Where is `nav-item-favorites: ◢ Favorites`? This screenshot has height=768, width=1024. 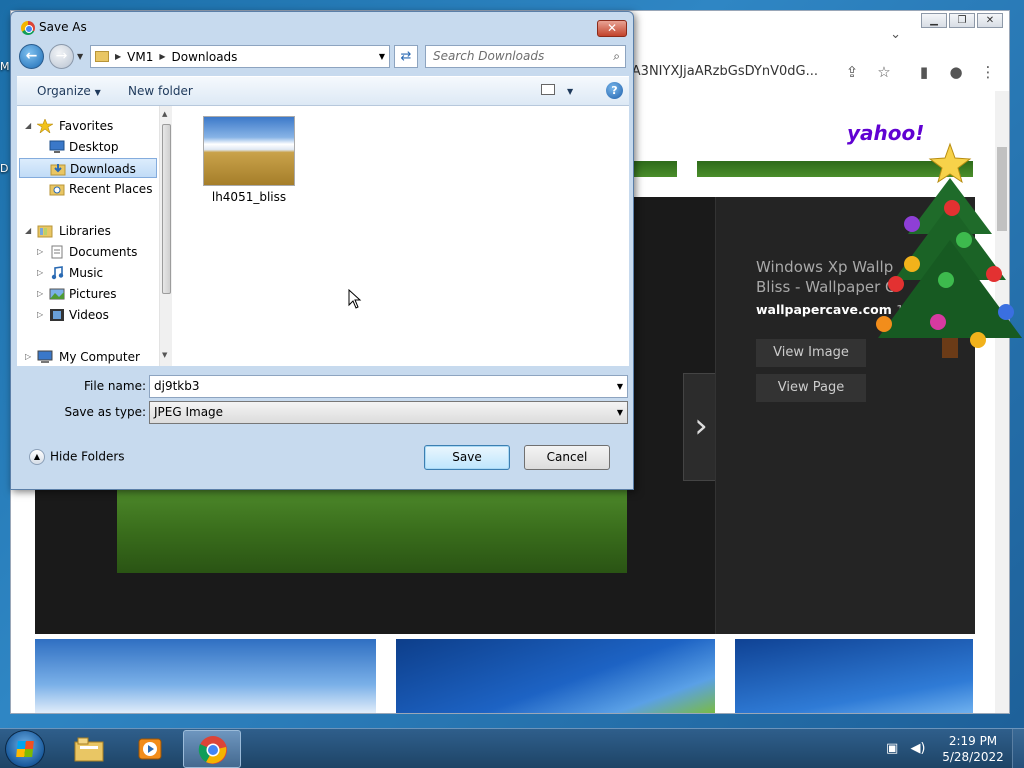
nav-item-favorites: ◢ Favorites is located at coordinates (87, 126).